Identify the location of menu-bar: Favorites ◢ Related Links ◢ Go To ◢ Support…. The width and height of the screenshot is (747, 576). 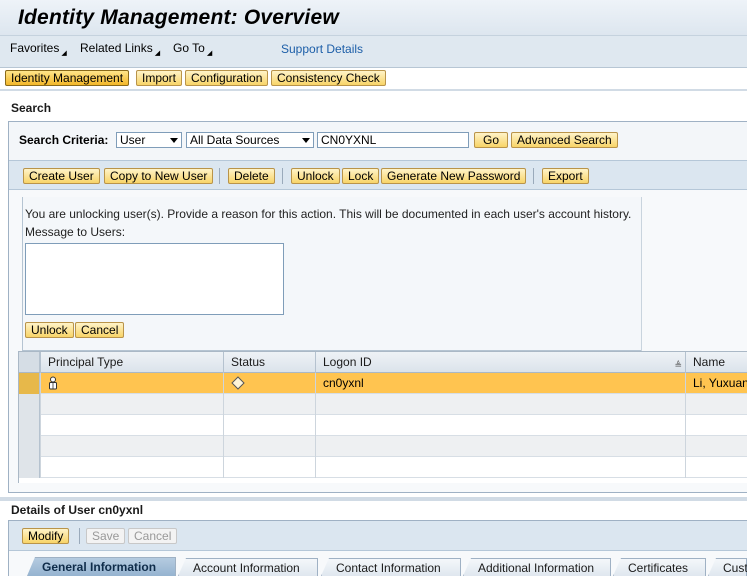
(373, 52).